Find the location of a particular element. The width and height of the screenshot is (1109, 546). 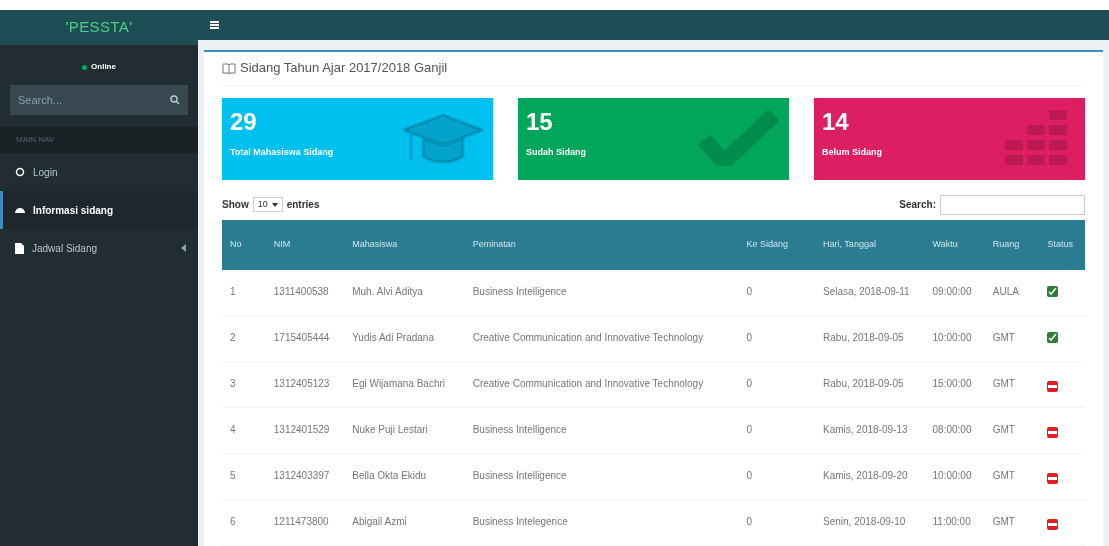

column-header: No is located at coordinates (244, 244).